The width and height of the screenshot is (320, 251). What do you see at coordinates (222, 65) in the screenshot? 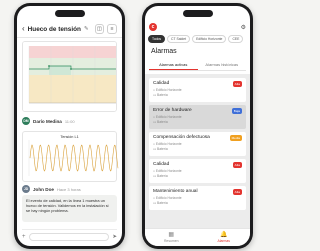
I see `tab-historic-alarms: Alarmas históricas` at bounding box center [222, 65].